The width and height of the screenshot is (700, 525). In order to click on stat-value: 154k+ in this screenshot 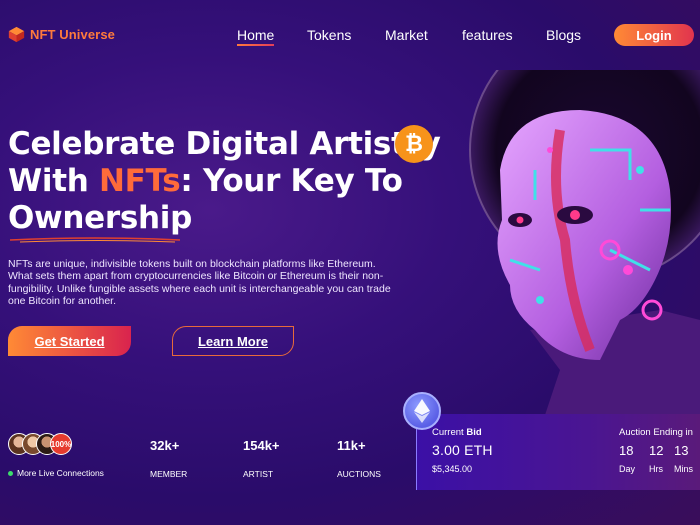, I will do `click(261, 445)`.